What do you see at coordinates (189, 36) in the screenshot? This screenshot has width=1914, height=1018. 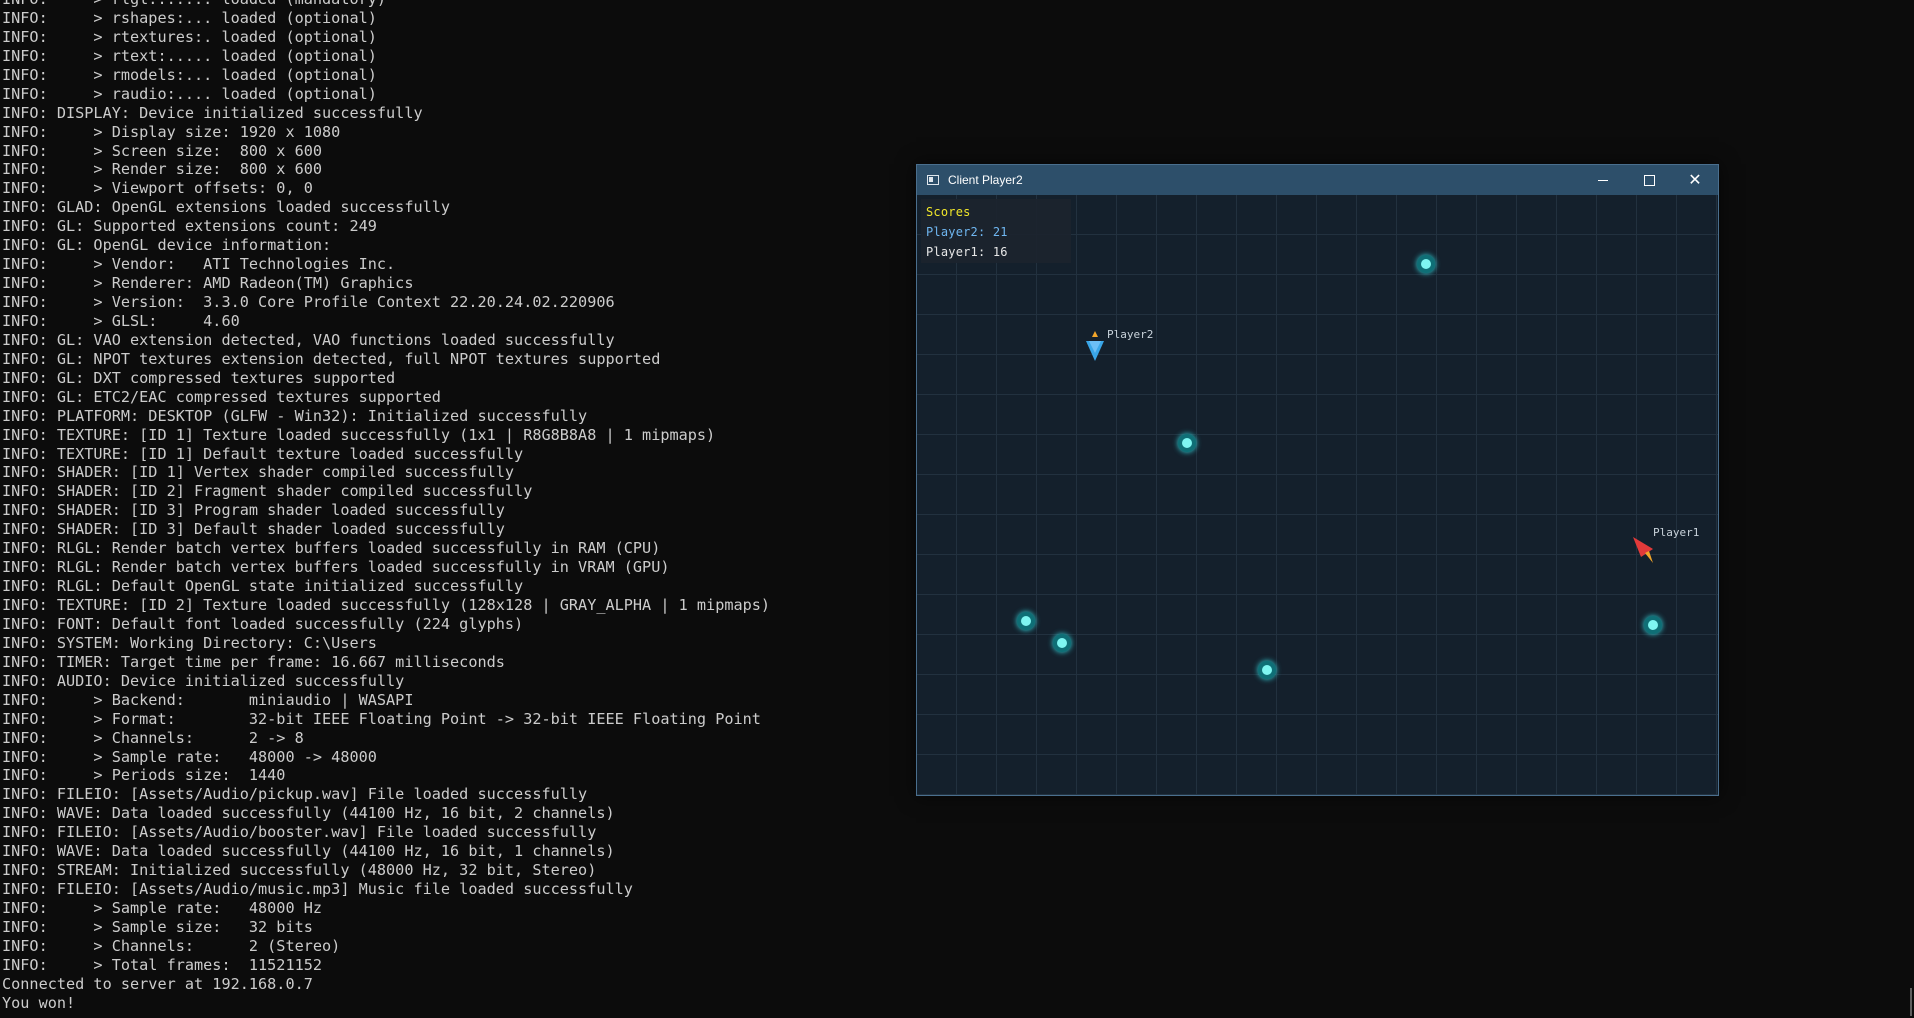 I see `console-line: INFO: > rtextures:. loaded (optional)` at bounding box center [189, 36].